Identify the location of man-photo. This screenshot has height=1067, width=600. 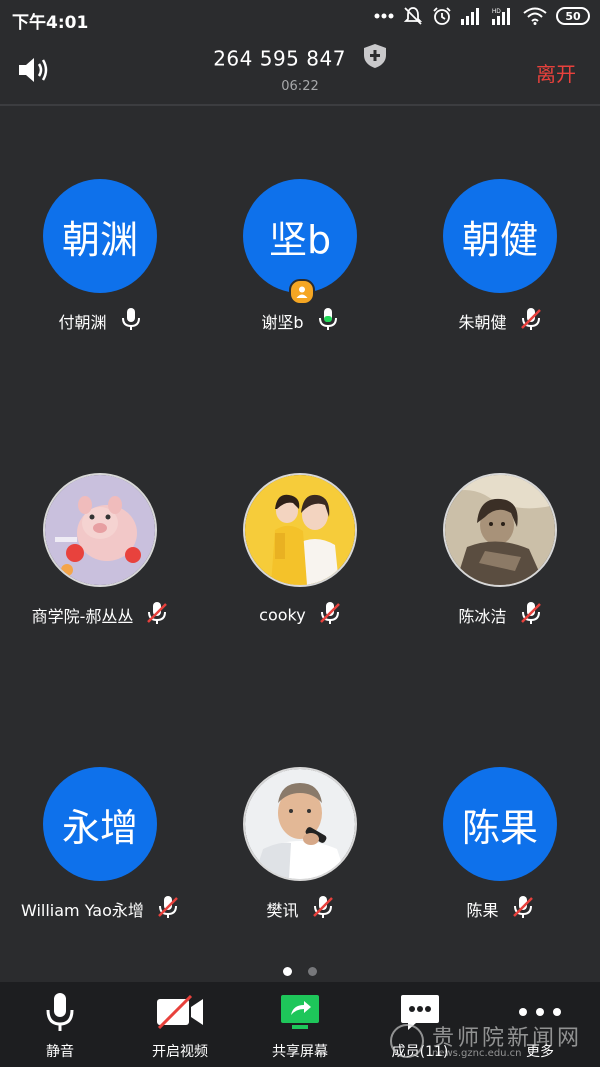
(300, 824).